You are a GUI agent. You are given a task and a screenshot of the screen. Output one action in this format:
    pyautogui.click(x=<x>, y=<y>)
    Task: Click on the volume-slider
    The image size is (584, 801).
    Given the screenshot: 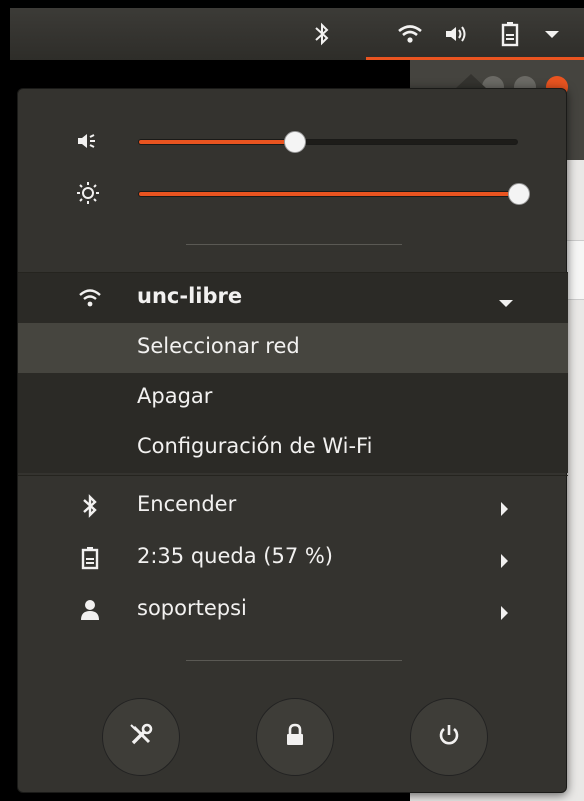 What is the action you would take?
    pyautogui.click(x=328, y=142)
    